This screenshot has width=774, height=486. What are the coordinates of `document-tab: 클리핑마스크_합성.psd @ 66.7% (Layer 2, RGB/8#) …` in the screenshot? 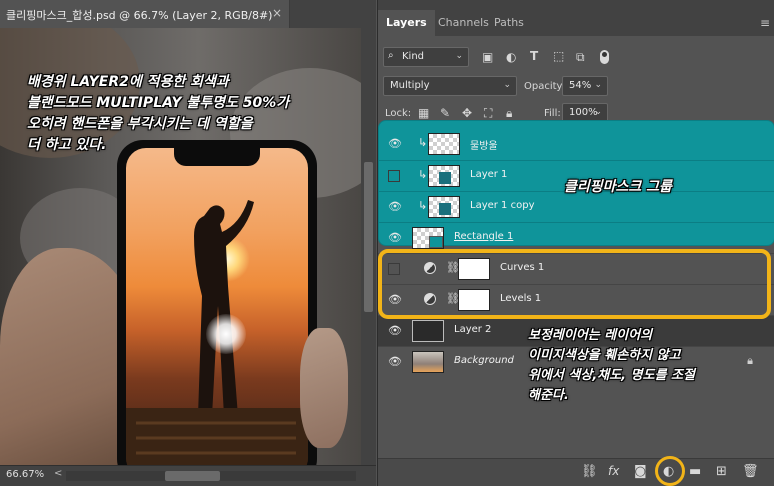 It's located at (145, 14).